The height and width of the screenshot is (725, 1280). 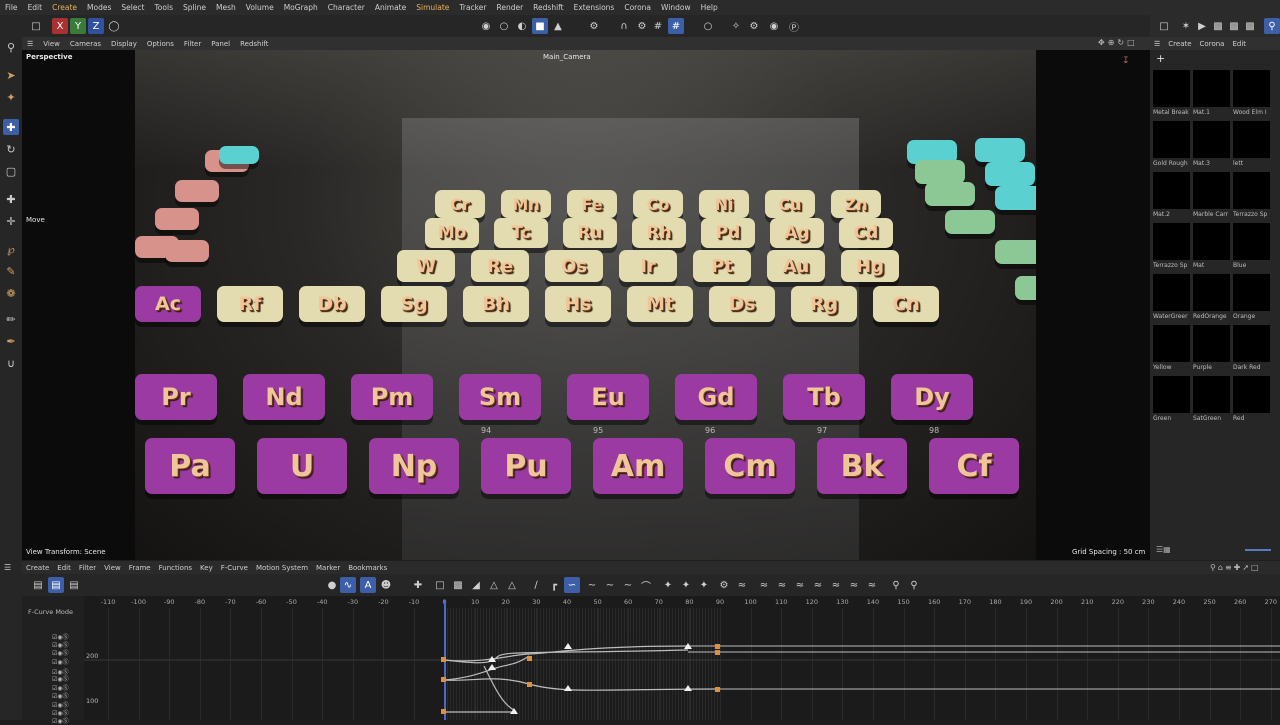 I want to click on material-menu-create: Create, so click(x=1179, y=44).